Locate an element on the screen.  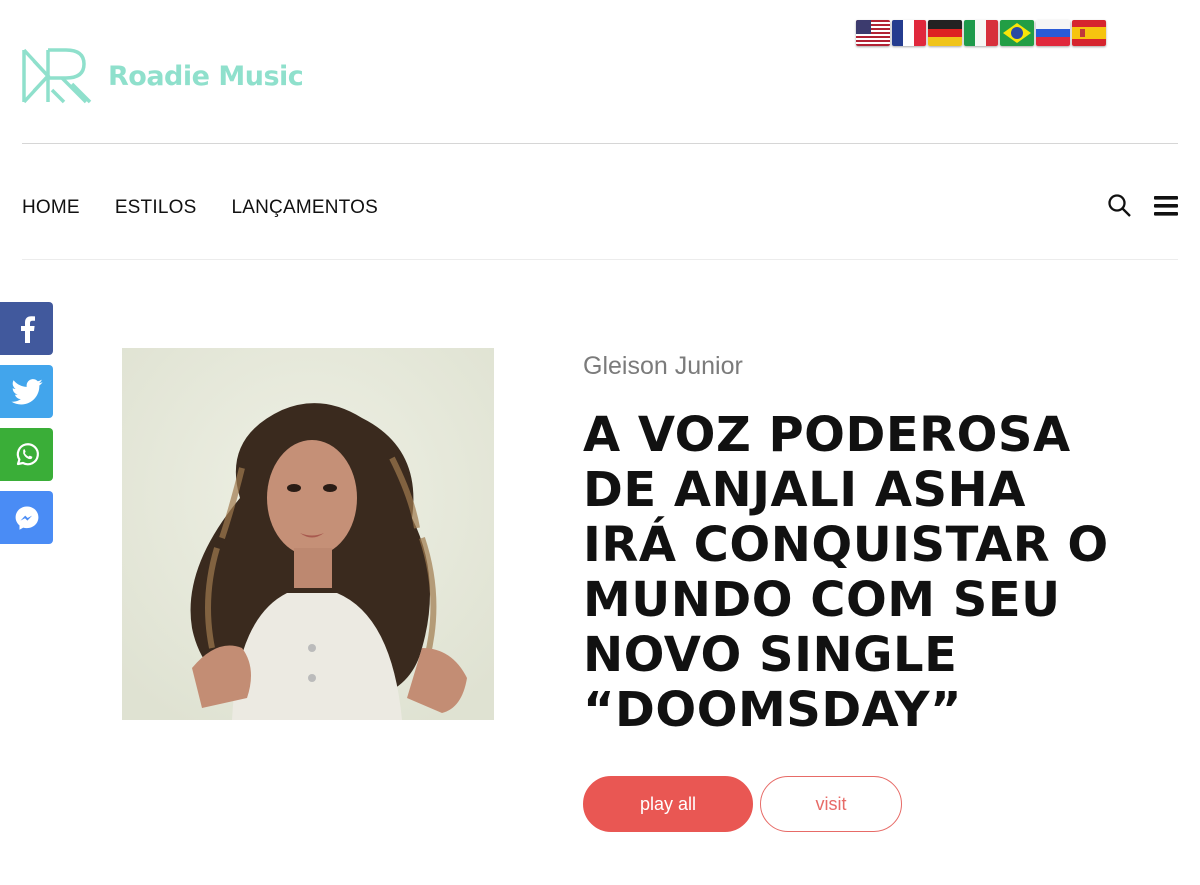
french-flag-icon is located at coordinates (909, 33).